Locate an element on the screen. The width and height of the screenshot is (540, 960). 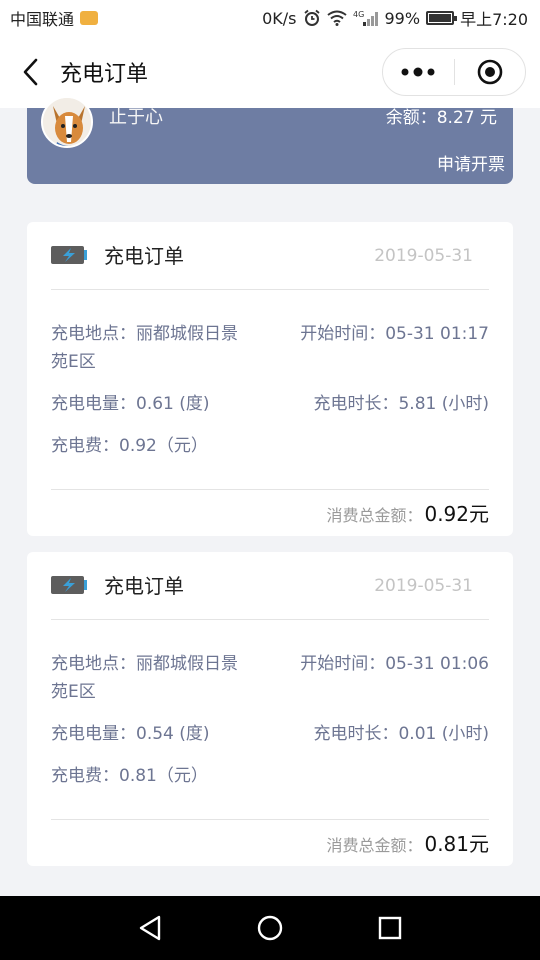
account-banner: 止于心 余额：8.27 元 申请开票 is located at coordinates (270, 140).